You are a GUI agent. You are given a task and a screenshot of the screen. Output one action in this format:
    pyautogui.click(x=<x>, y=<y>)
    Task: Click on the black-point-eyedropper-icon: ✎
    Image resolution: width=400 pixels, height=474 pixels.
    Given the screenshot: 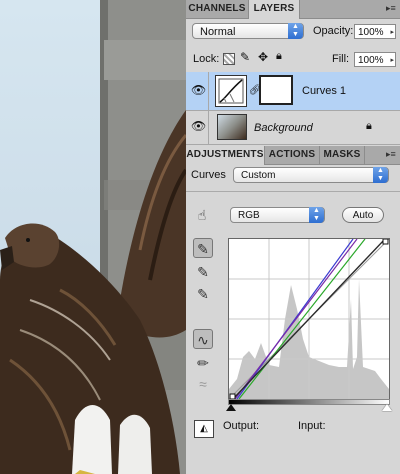 What is the action you would take?
    pyautogui.click(x=203, y=248)
    